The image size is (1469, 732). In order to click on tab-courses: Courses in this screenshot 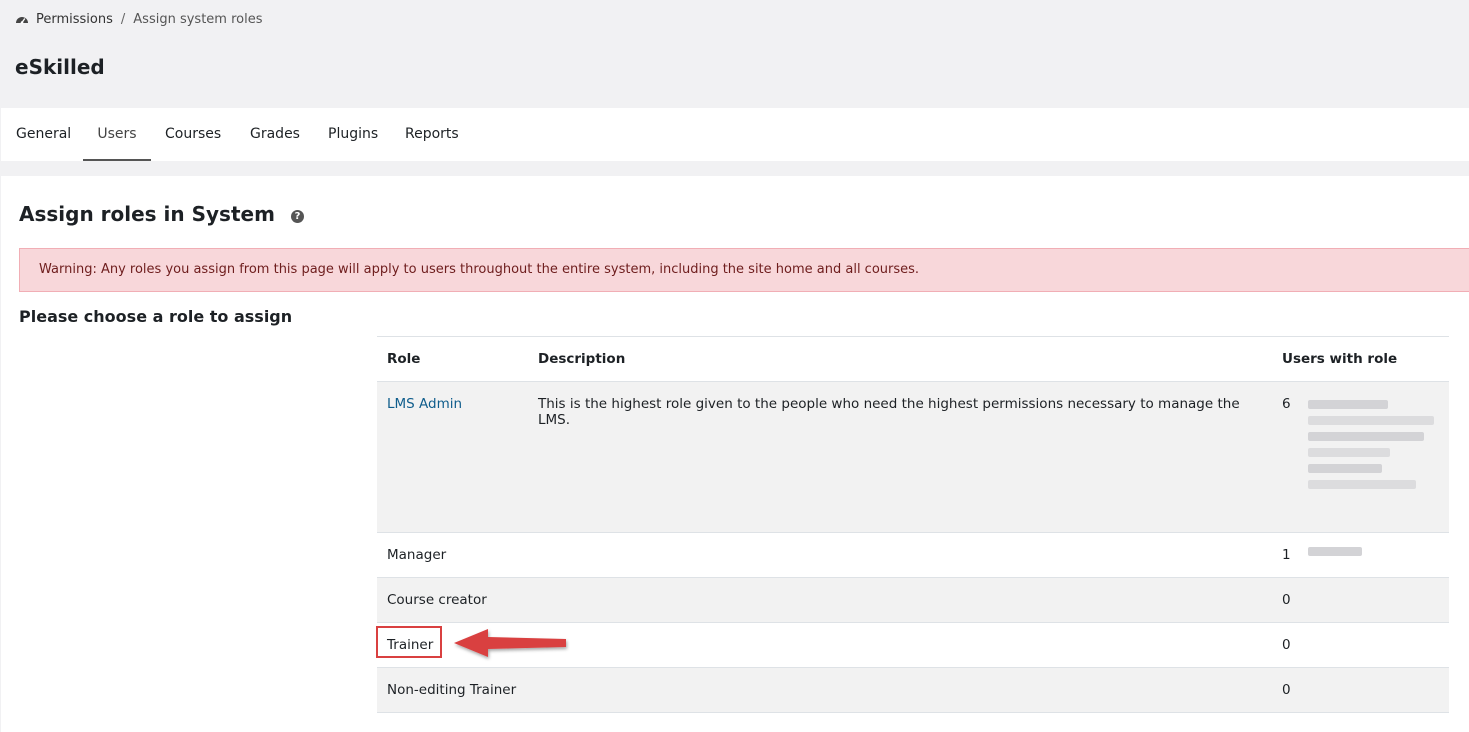, I will do `click(193, 134)`.